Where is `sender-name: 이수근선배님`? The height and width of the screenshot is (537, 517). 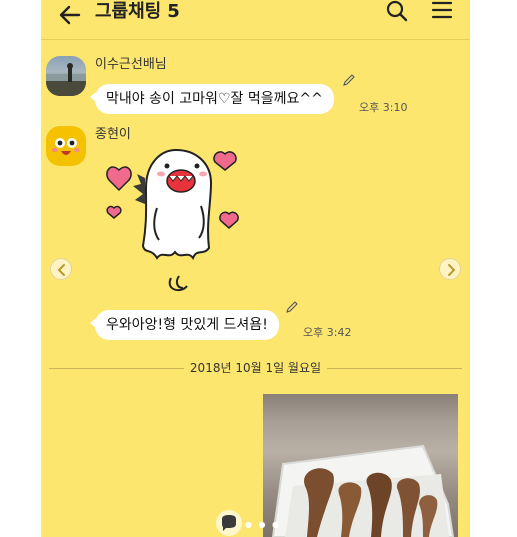 sender-name: 이수근선배님 is located at coordinates (131, 64).